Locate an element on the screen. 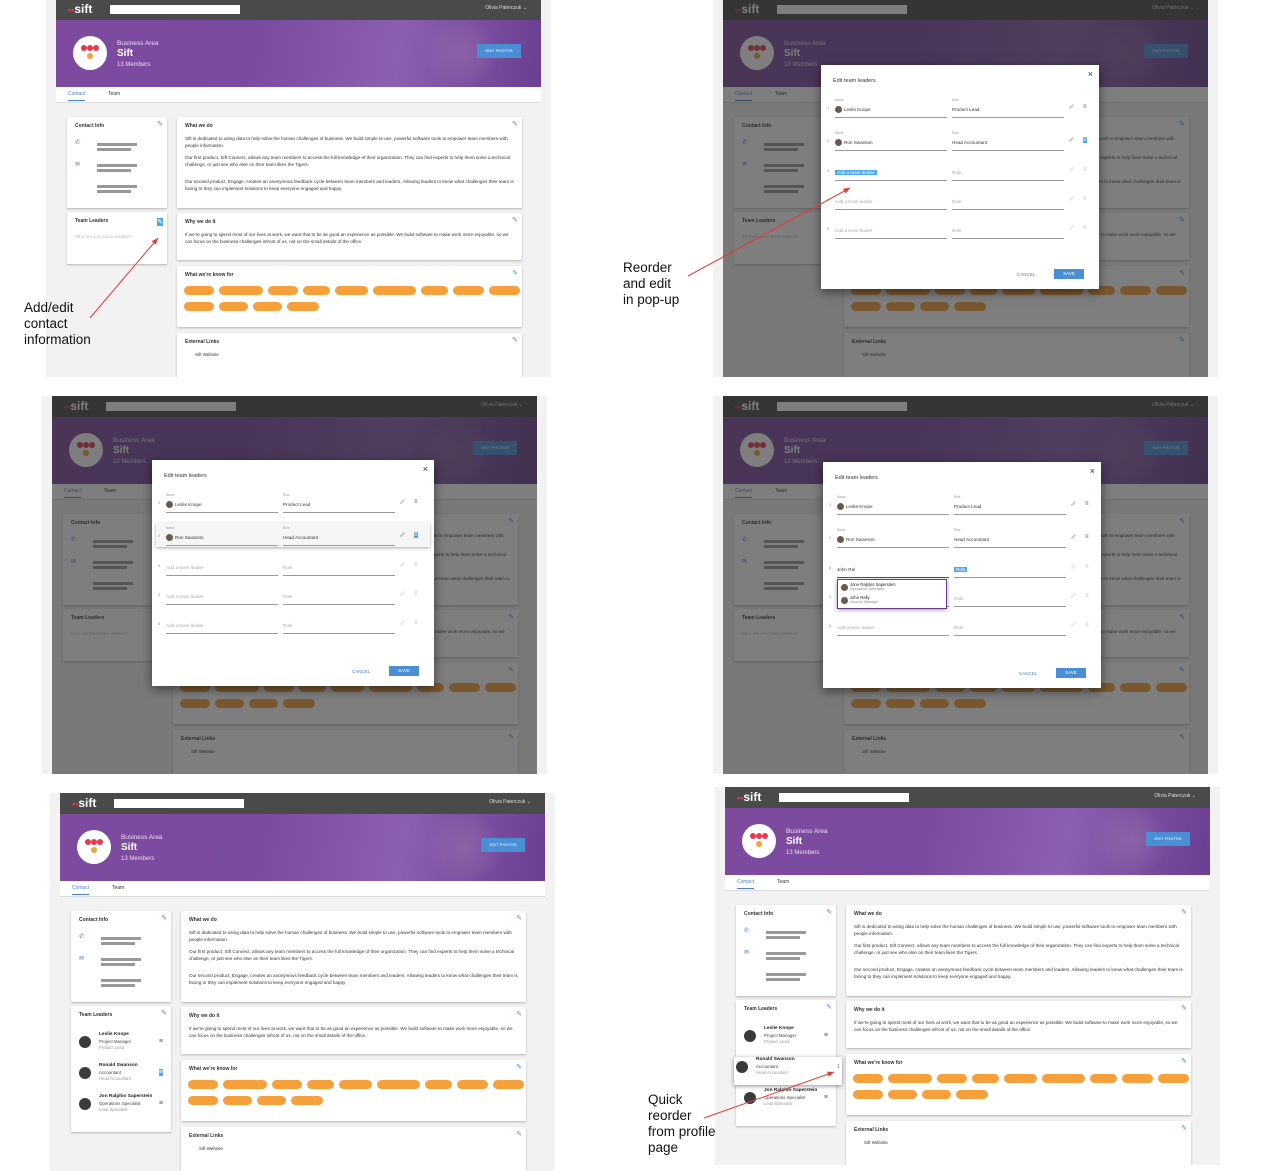  drag-handle-icon: ↕ is located at coordinates (839, 1066).